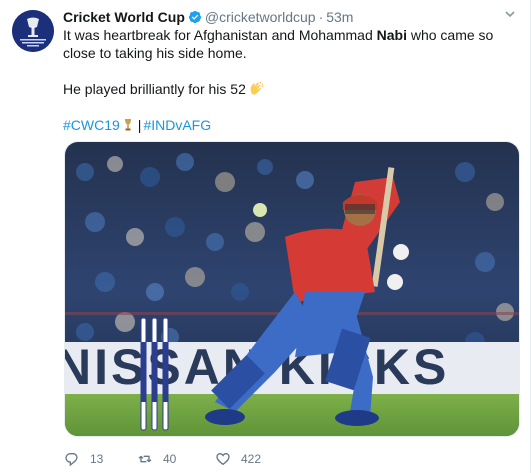 Image resolution: width=531 pixels, height=473 pixels. I want to click on text-part: He played brilliantly for his 52, so click(154, 89).